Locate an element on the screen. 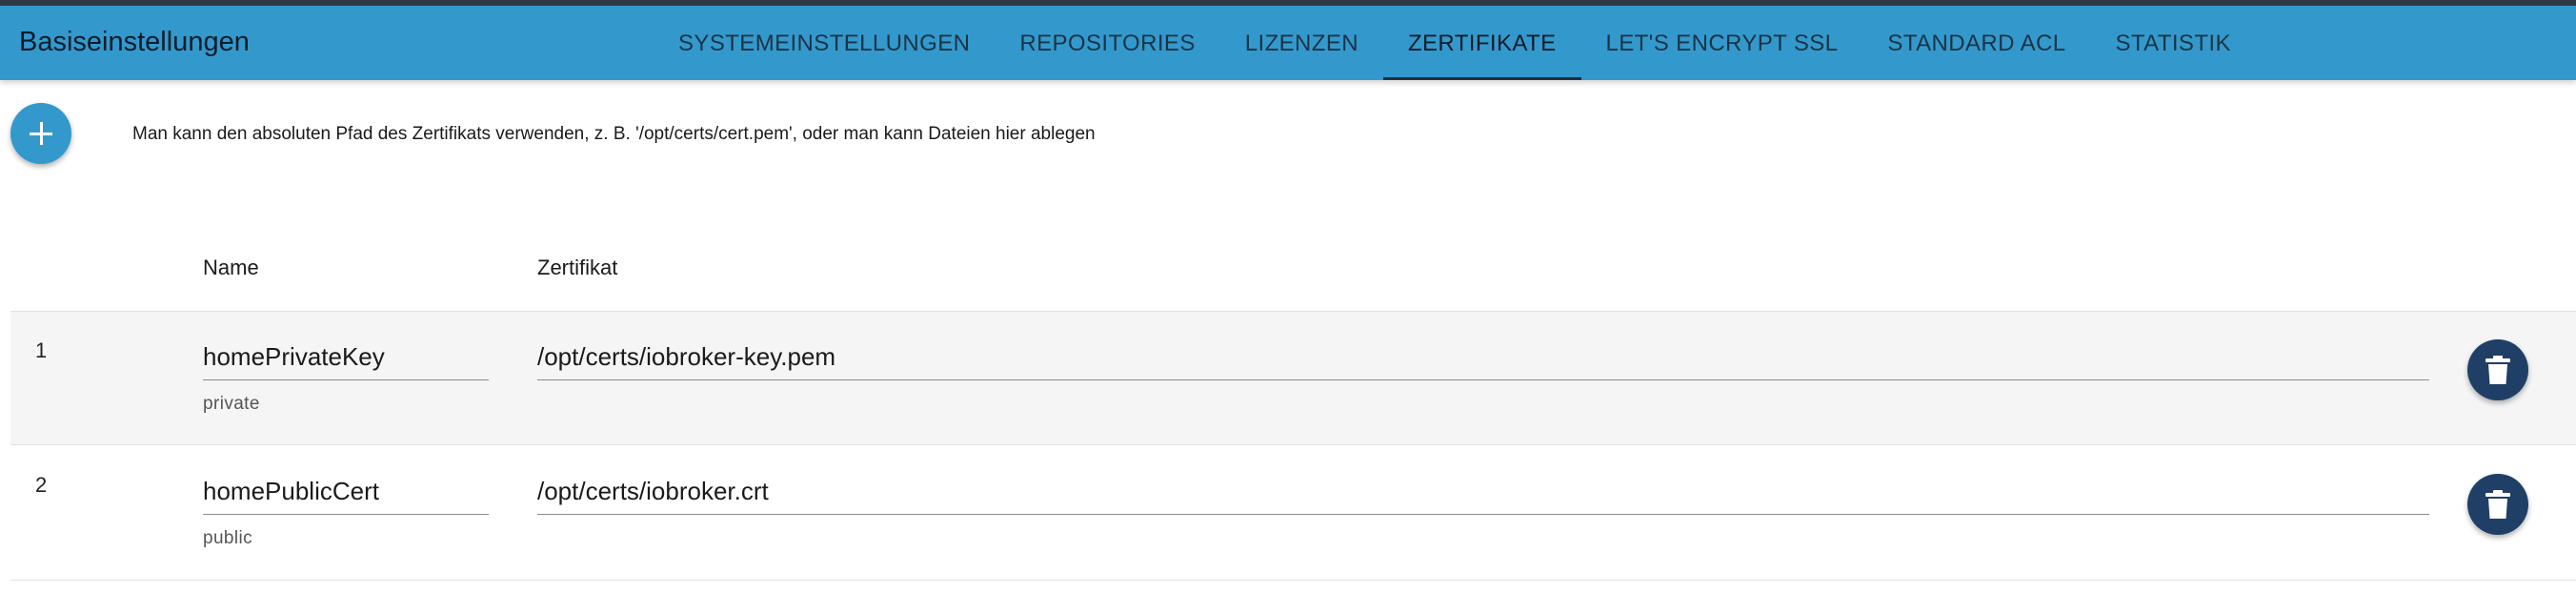  tab-zertifikate: ZERTIFIKATE is located at coordinates (1481, 43).